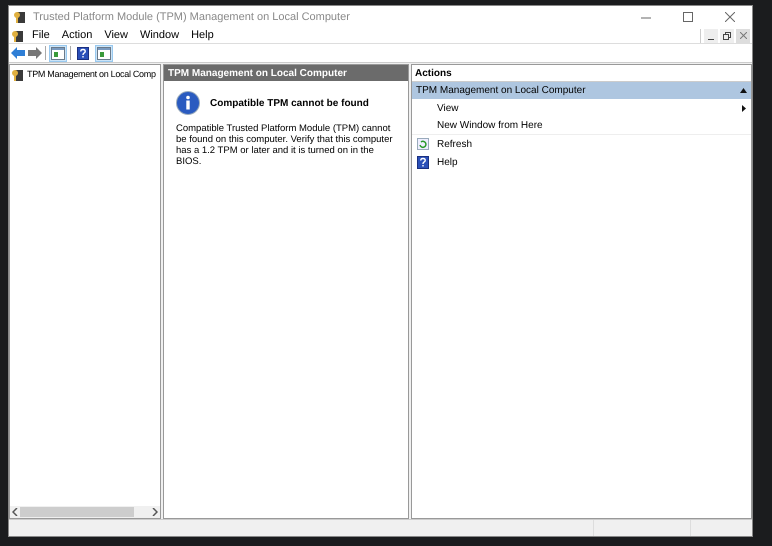  I want to click on message-title: Compatible TPM cannot be found, so click(289, 103).